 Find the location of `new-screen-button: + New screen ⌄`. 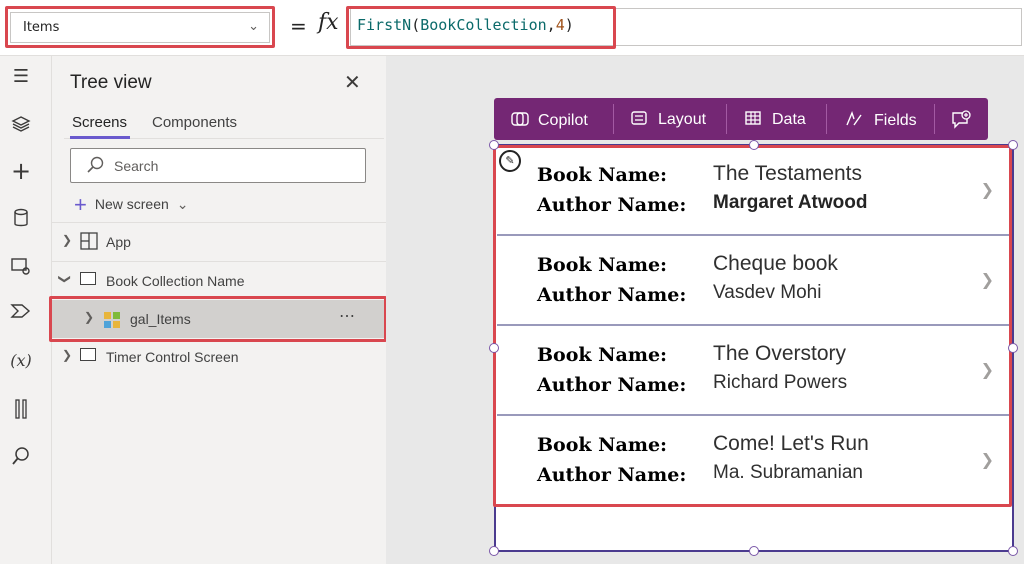

new-screen-button: + New screen ⌄ is located at coordinates (131, 205).